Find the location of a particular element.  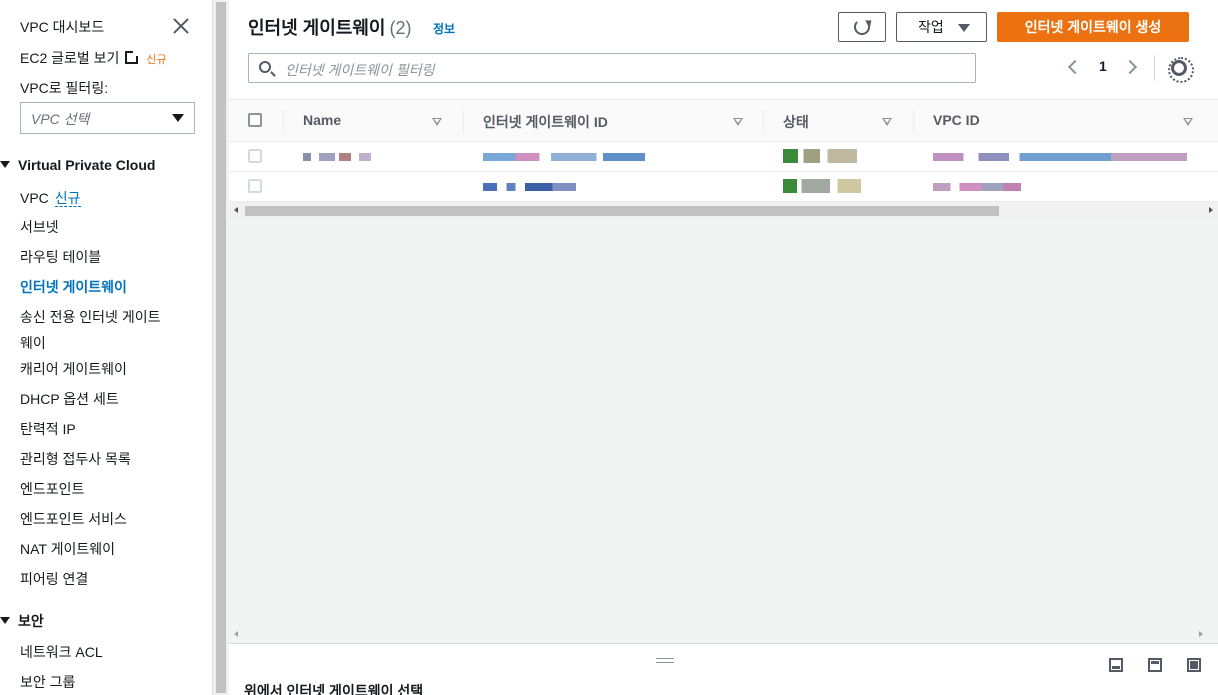

nav-item-label-line2: 웨이 is located at coordinates (33, 343).